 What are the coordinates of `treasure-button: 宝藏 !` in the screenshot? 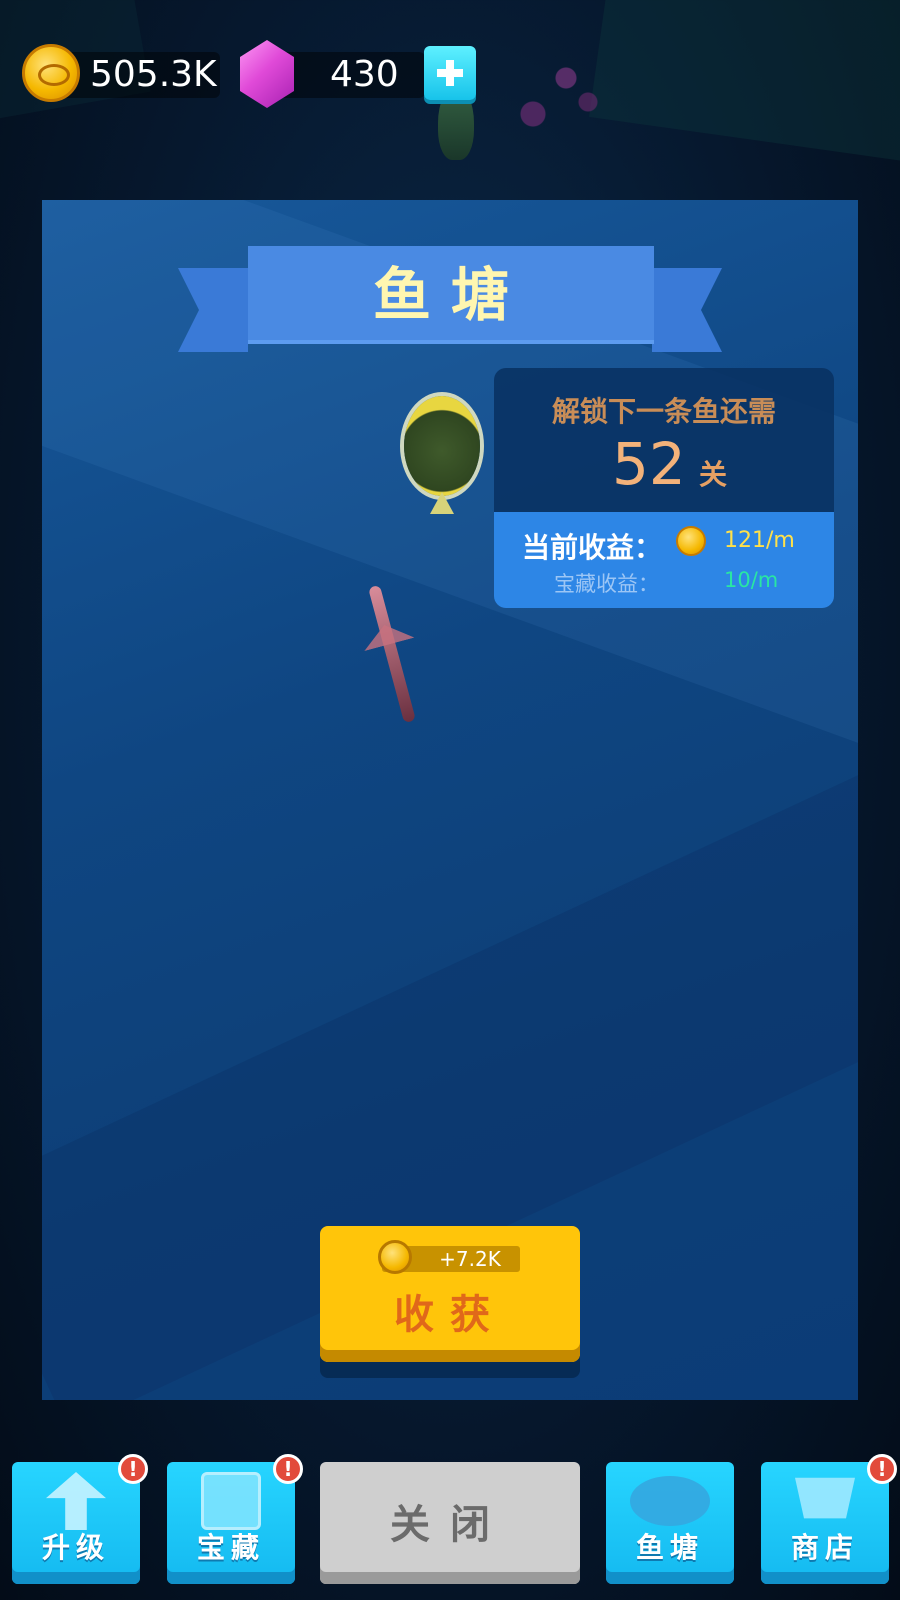 It's located at (235, 1519).